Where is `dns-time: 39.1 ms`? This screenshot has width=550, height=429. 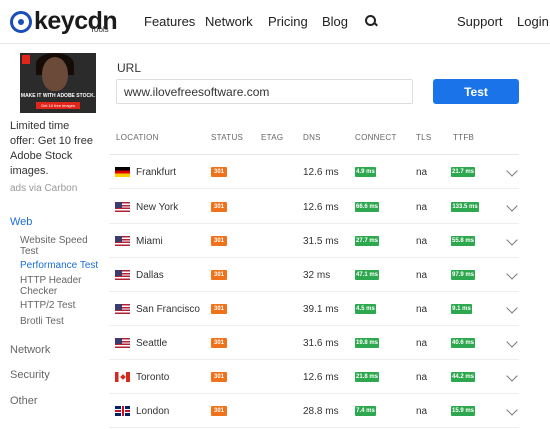 dns-time: 39.1 ms is located at coordinates (321, 309).